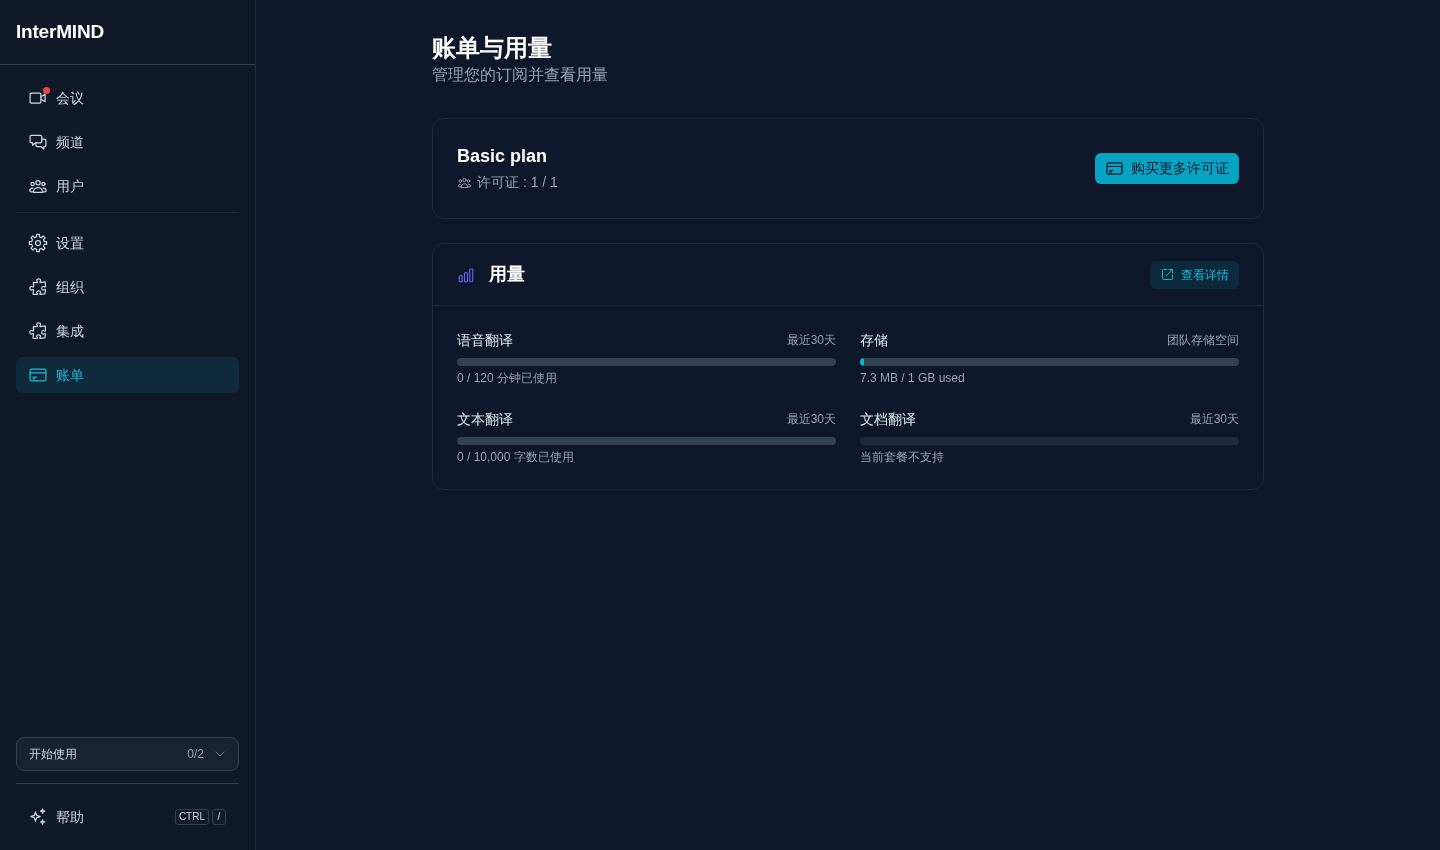 Image resolution: width=1440 pixels, height=850 pixels. What do you see at coordinates (508, 378) in the screenshot?
I see `usage-reading: 0 / 120 分钟已使用` at bounding box center [508, 378].